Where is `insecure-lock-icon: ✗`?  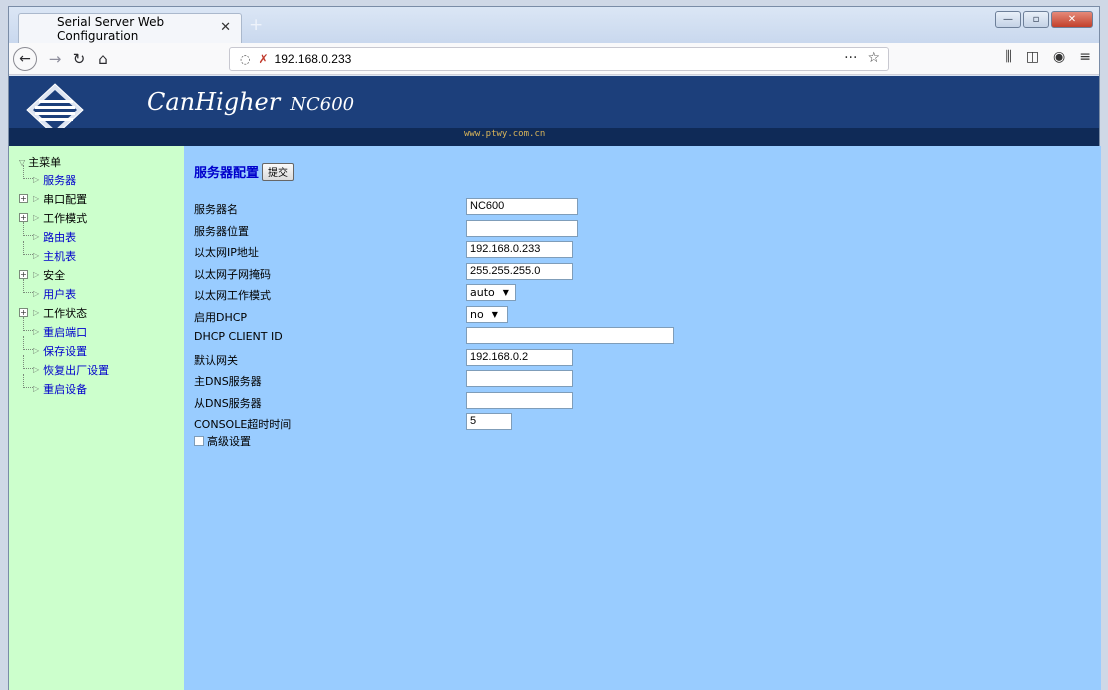
insecure-lock-icon: ✗ is located at coordinates (263, 59).